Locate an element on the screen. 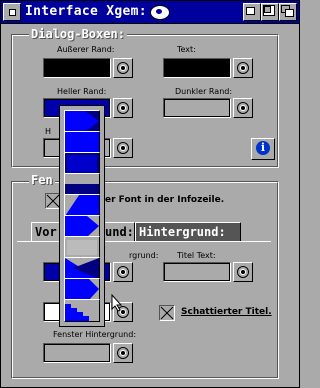 The width and height of the screenshot is (320, 388). tab-foreground: und: is located at coordinates (118, 231).